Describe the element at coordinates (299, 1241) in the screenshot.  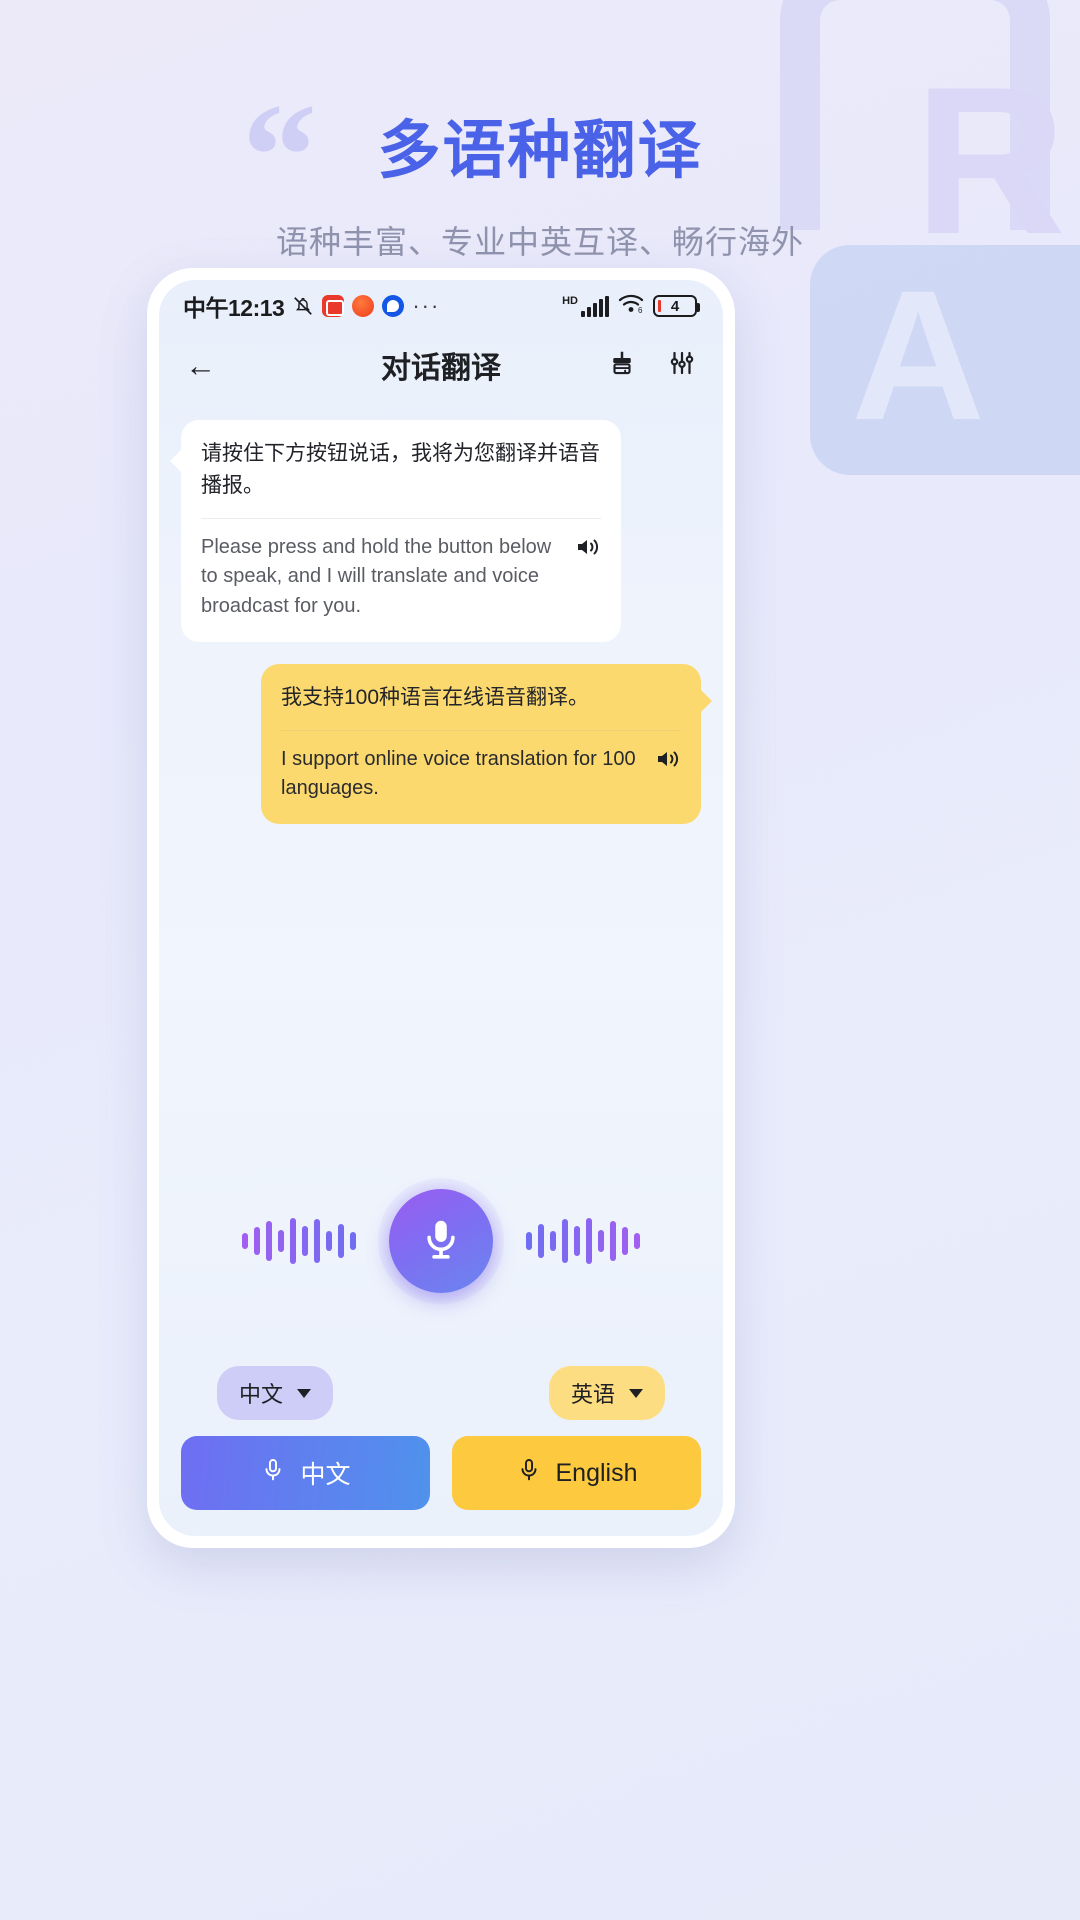
I see `waveform-left` at that location.